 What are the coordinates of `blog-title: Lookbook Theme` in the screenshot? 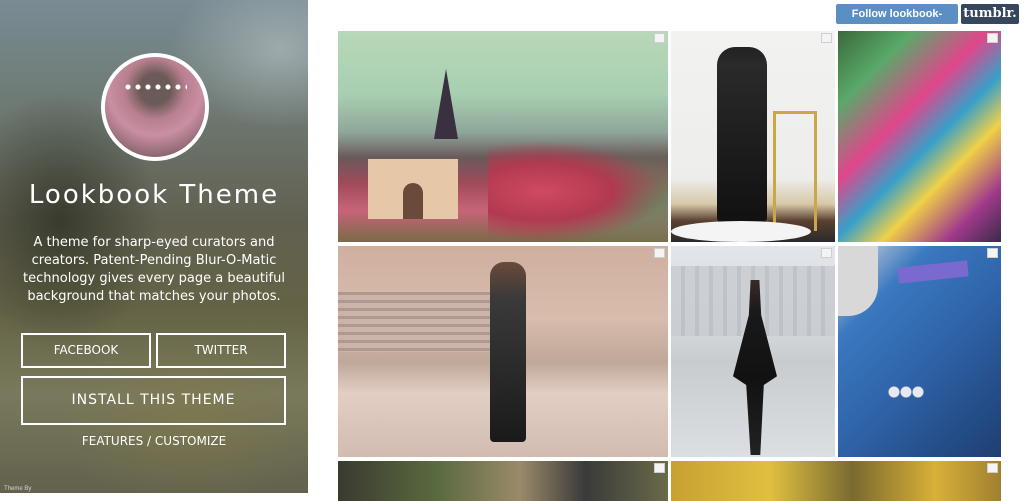 It's located at (154, 195).